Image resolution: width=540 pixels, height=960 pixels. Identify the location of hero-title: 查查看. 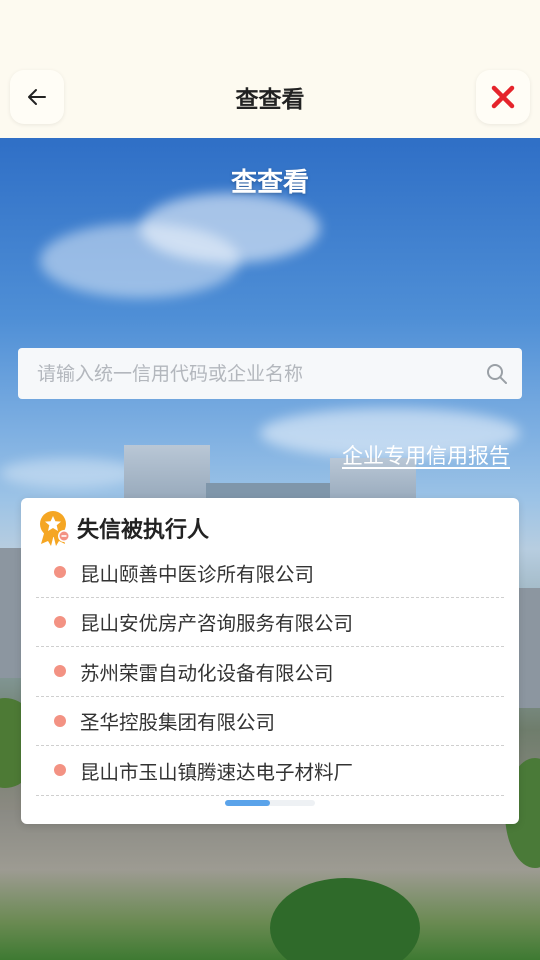
(269, 183).